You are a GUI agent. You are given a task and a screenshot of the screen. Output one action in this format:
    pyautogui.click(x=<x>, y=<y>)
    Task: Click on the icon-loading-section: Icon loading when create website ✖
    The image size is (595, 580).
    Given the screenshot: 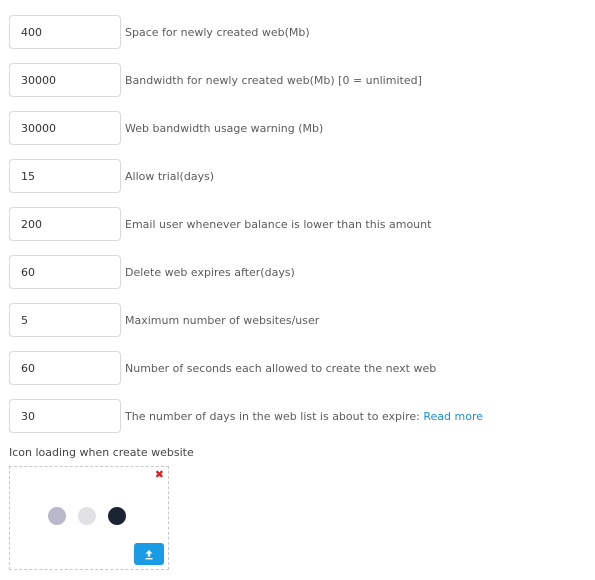 What is the action you would take?
    pyautogui.click(x=101, y=508)
    